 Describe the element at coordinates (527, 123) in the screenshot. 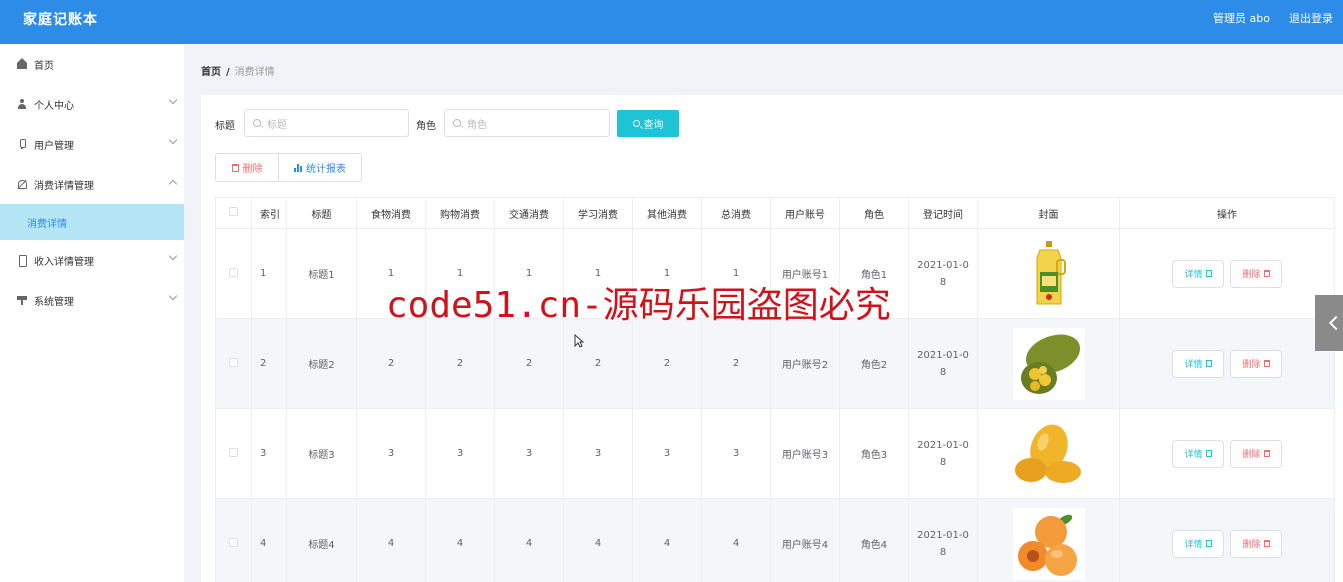

I see `role-search-input: 角色` at that location.